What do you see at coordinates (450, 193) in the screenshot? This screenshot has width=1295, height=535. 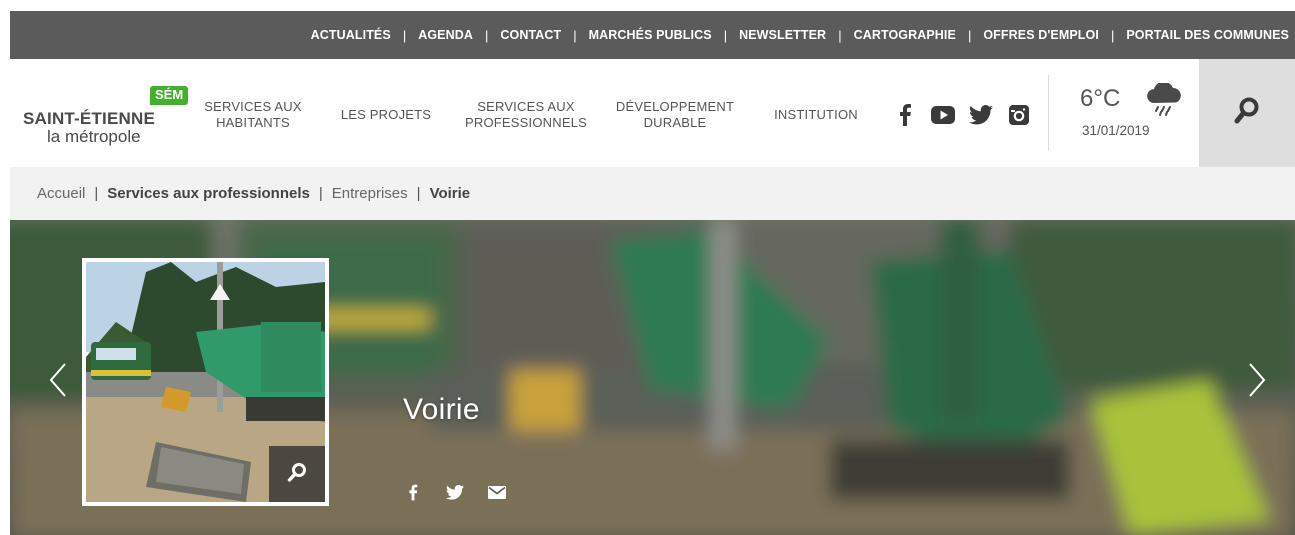 I see `breadcrumb-current: Voirie` at bounding box center [450, 193].